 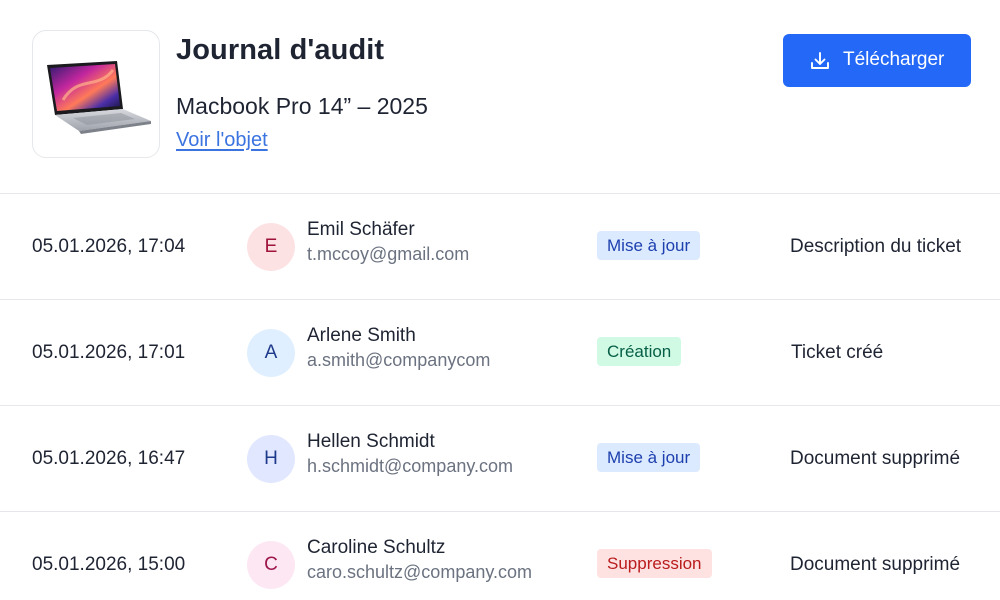 I want to click on user-email: h.schmidt@company.com, so click(x=410, y=466).